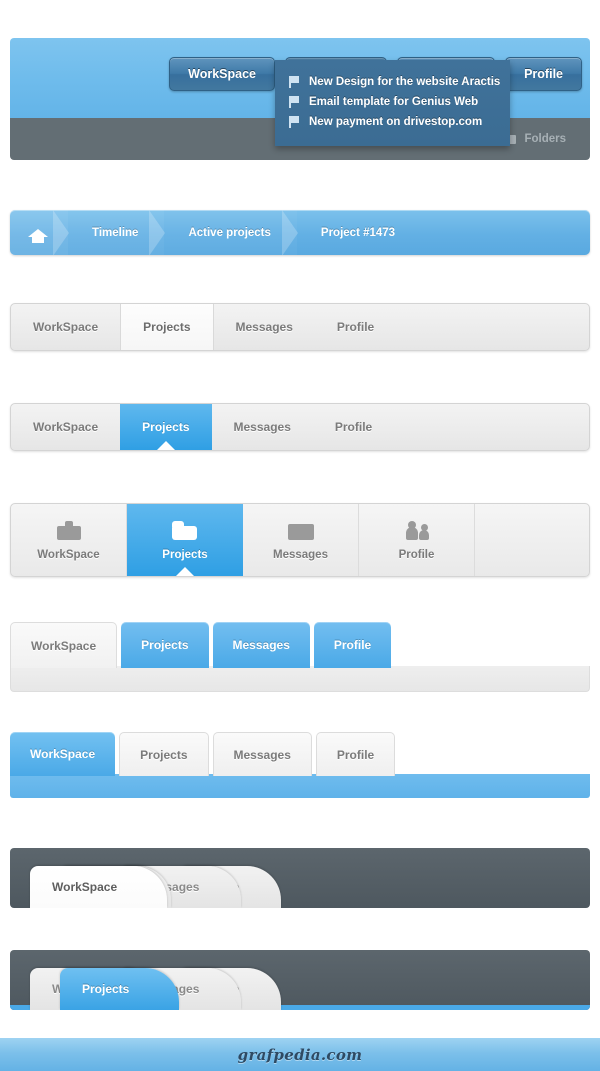 The image size is (600, 1071). I want to click on header-button-workspace: WorkSpace, so click(222, 74).